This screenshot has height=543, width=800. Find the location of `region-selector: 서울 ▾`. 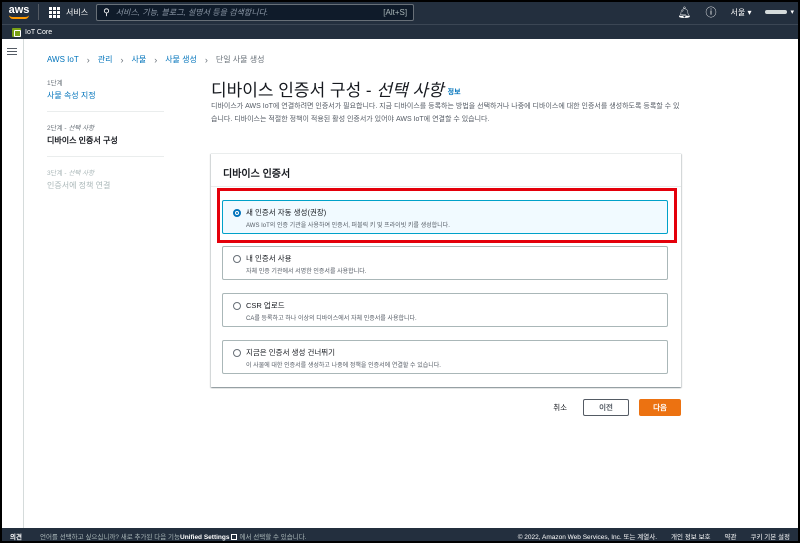

region-selector: 서울 ▾ is located at coordinates (741, 12).